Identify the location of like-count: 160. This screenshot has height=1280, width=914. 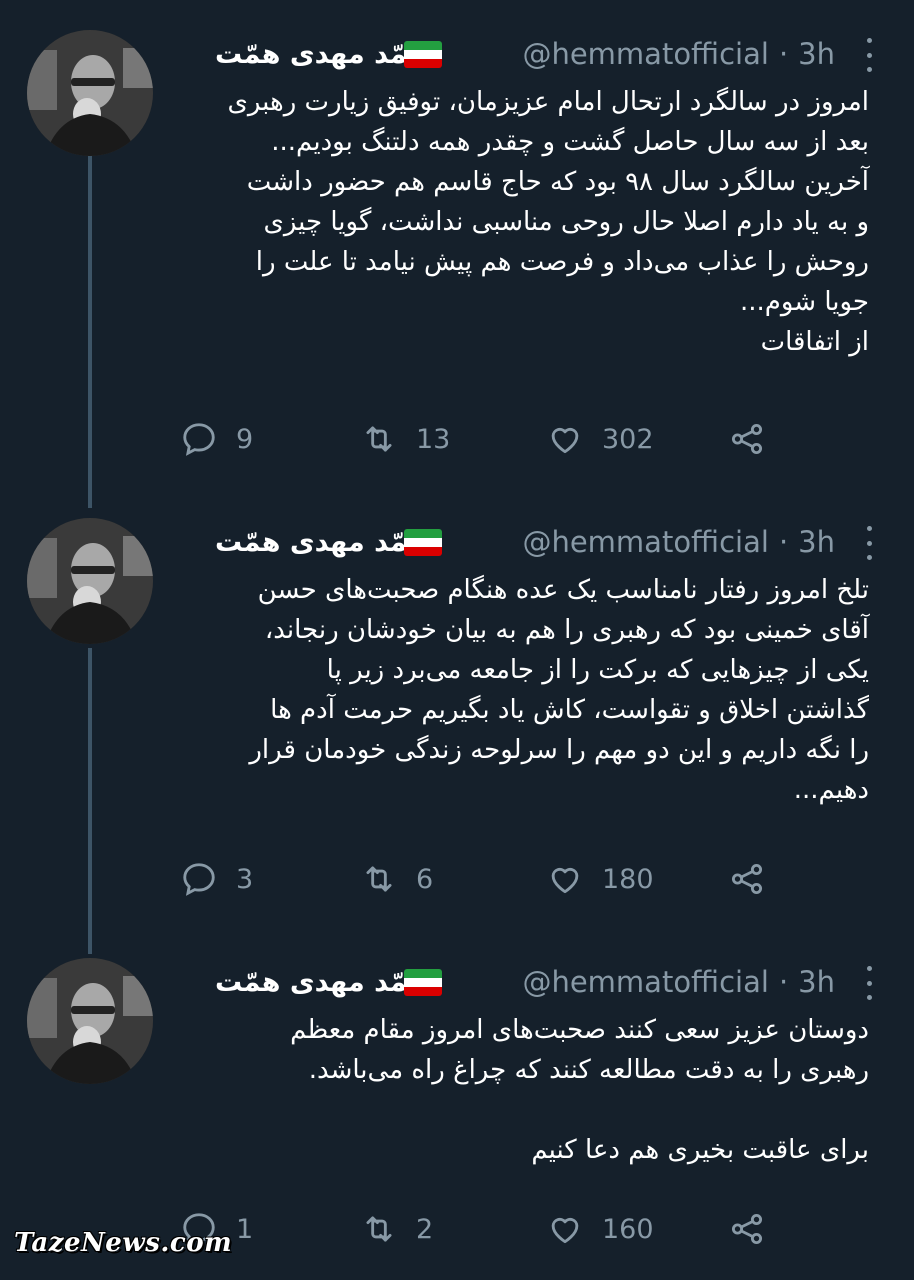
(628, 1229).